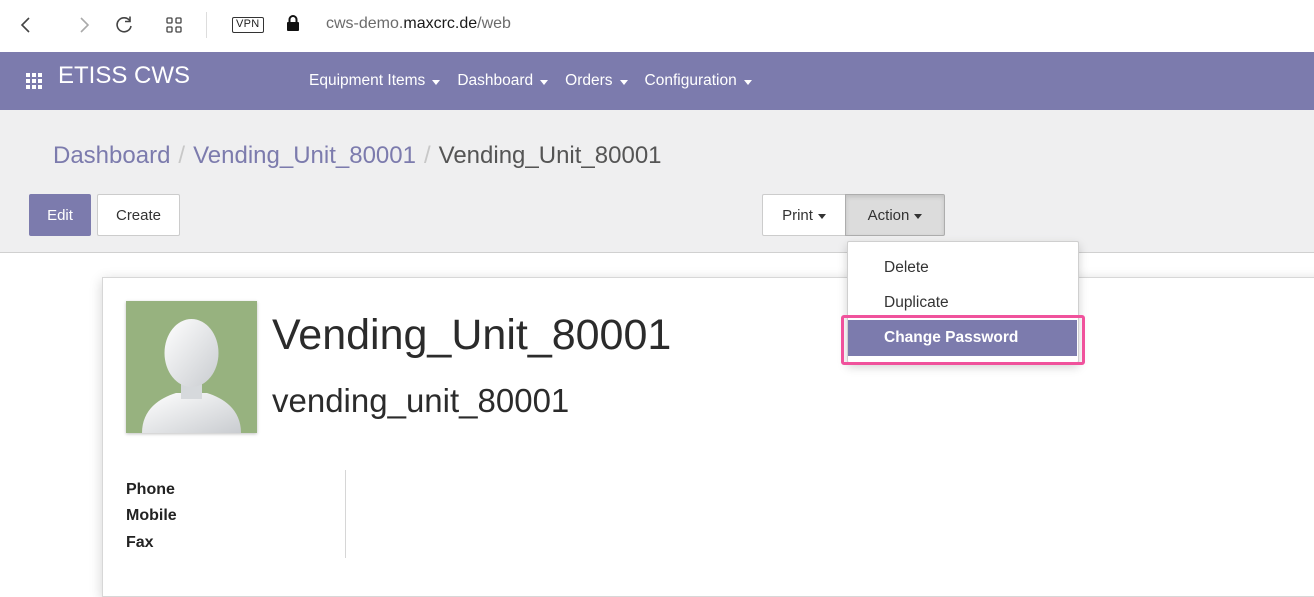 The image size is (1314, 597). Describe the element at coordinates (206, 25) in the screenshot. I see `divider` at that location.